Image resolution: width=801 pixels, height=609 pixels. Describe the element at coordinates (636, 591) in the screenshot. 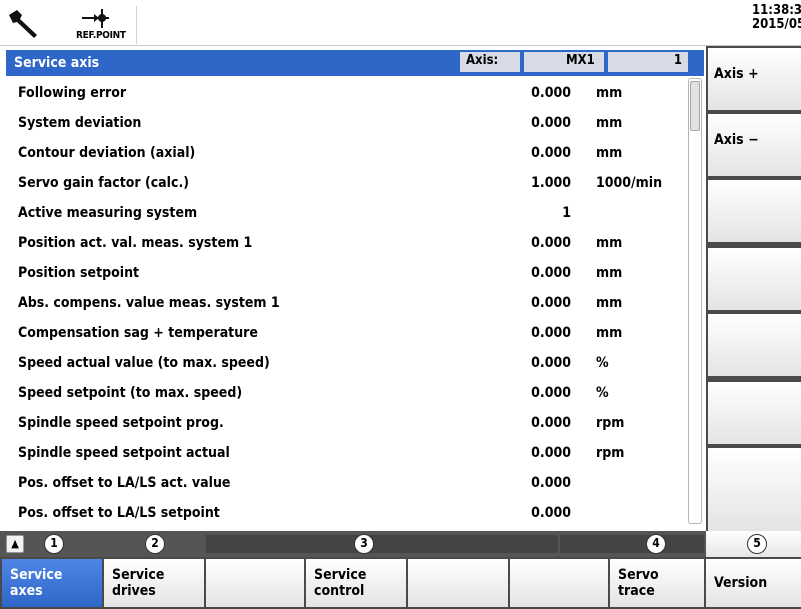

I see `softkey-label-line2: trace` at that location.